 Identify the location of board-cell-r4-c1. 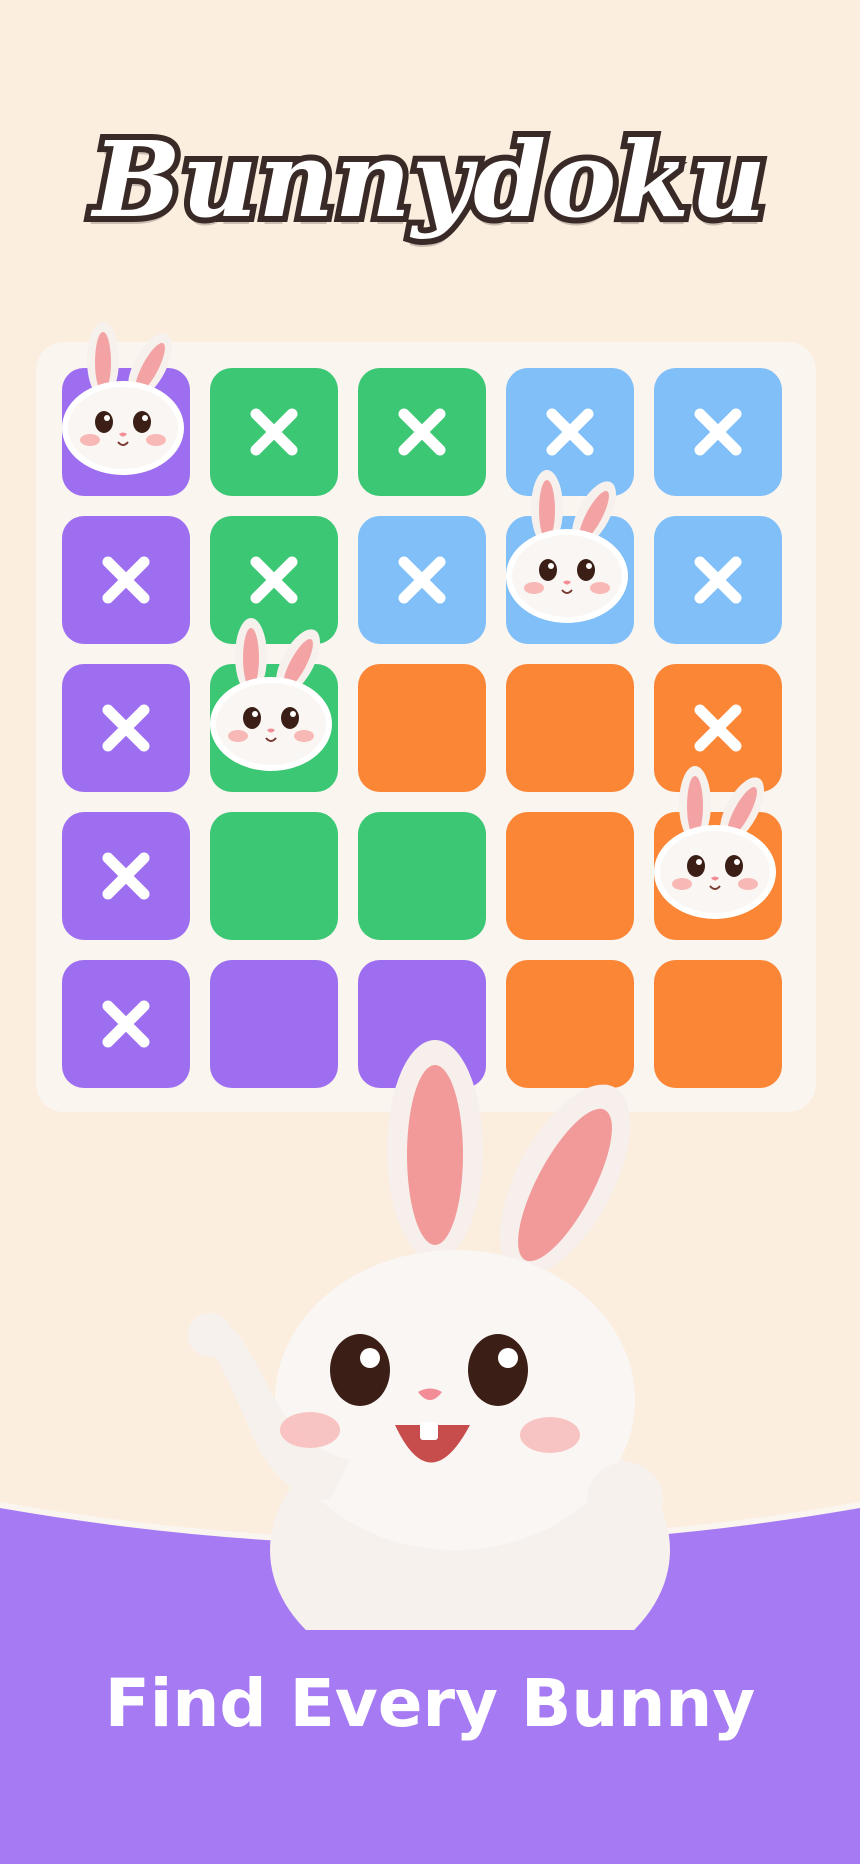
(126, 876).